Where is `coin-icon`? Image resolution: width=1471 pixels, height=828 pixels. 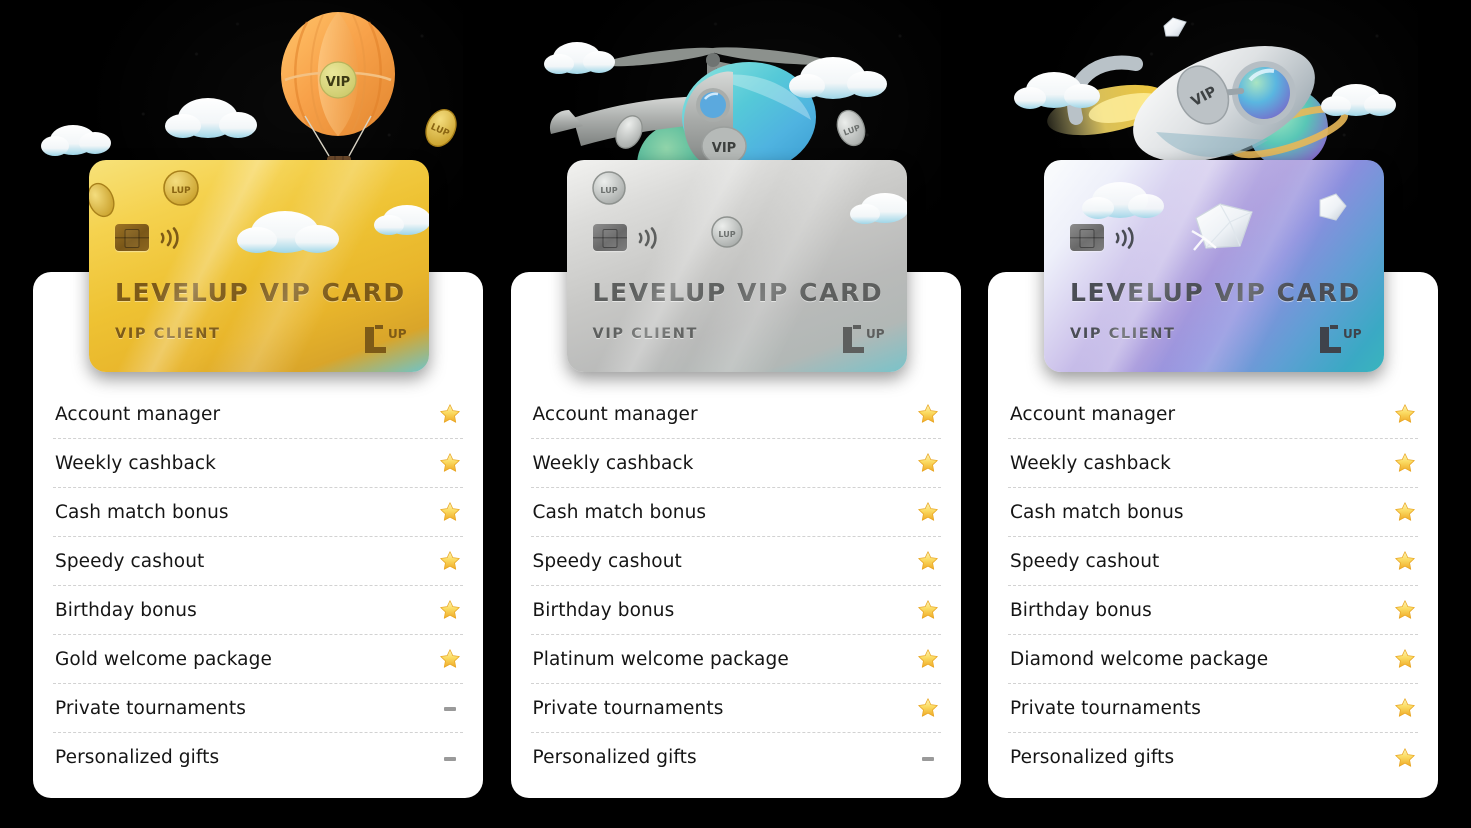
coin-icon is located at coordinates (628, 132).